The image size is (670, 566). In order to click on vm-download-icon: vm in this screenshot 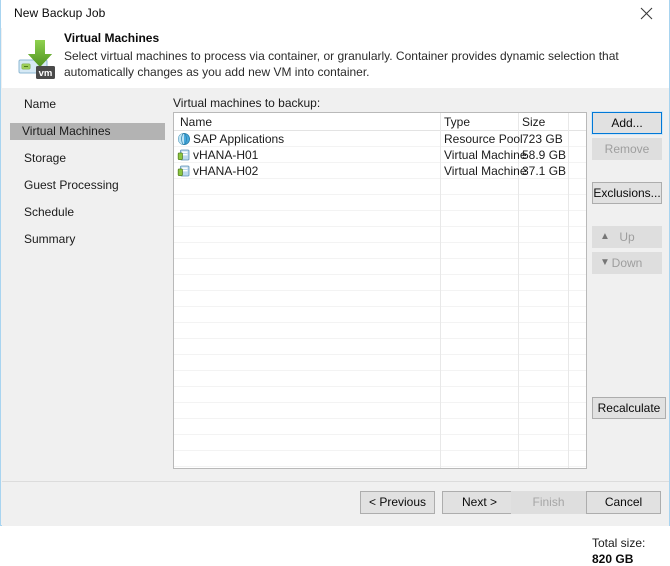, I will do `click(39, 59)`.